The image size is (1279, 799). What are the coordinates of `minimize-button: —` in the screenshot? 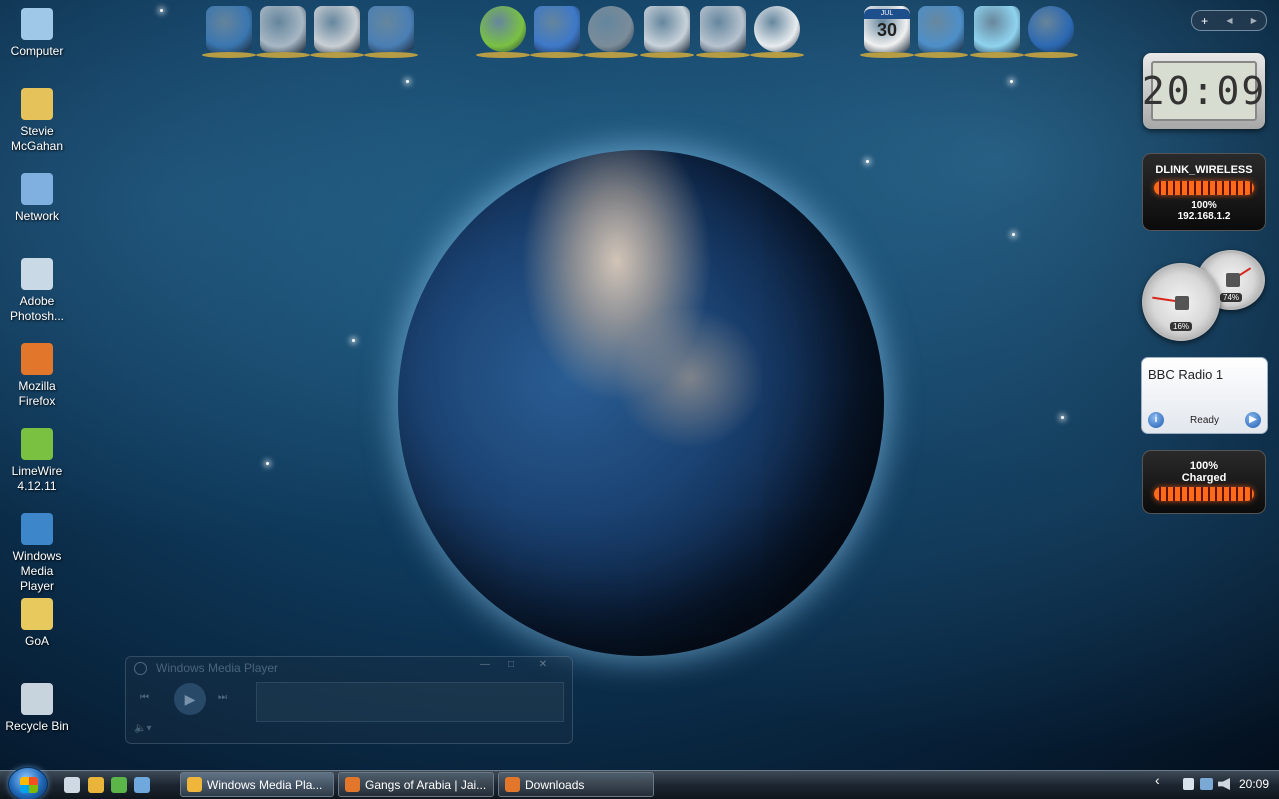 It's located at (485, 666).